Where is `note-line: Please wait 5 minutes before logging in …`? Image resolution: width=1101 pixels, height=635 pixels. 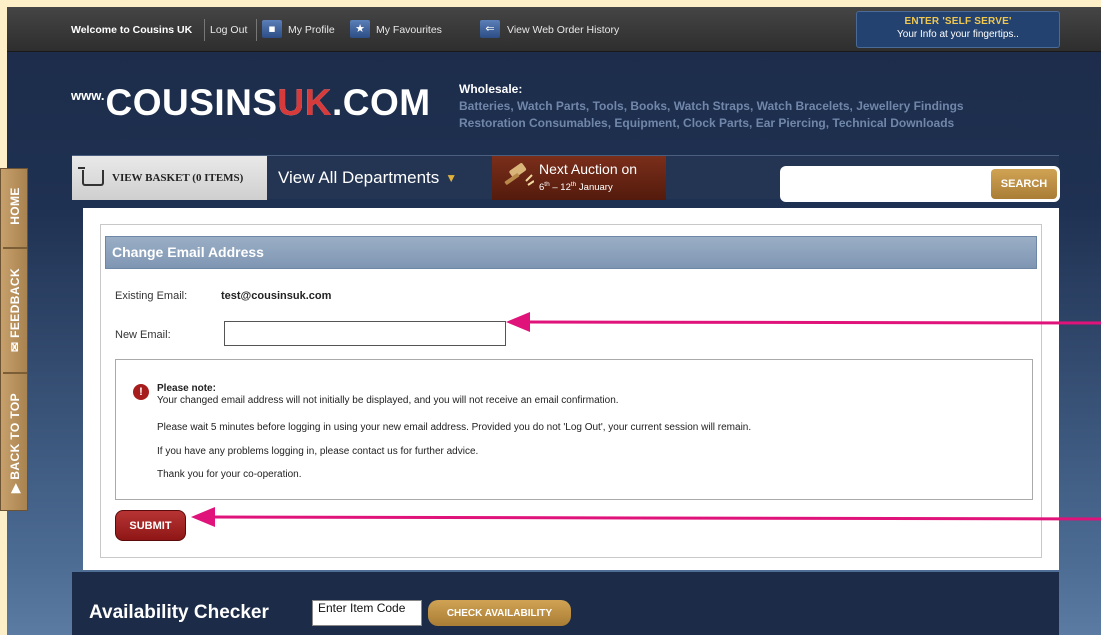 note-line: Please wait 5 minutes before logging in … is located at coordinates (454, 427).